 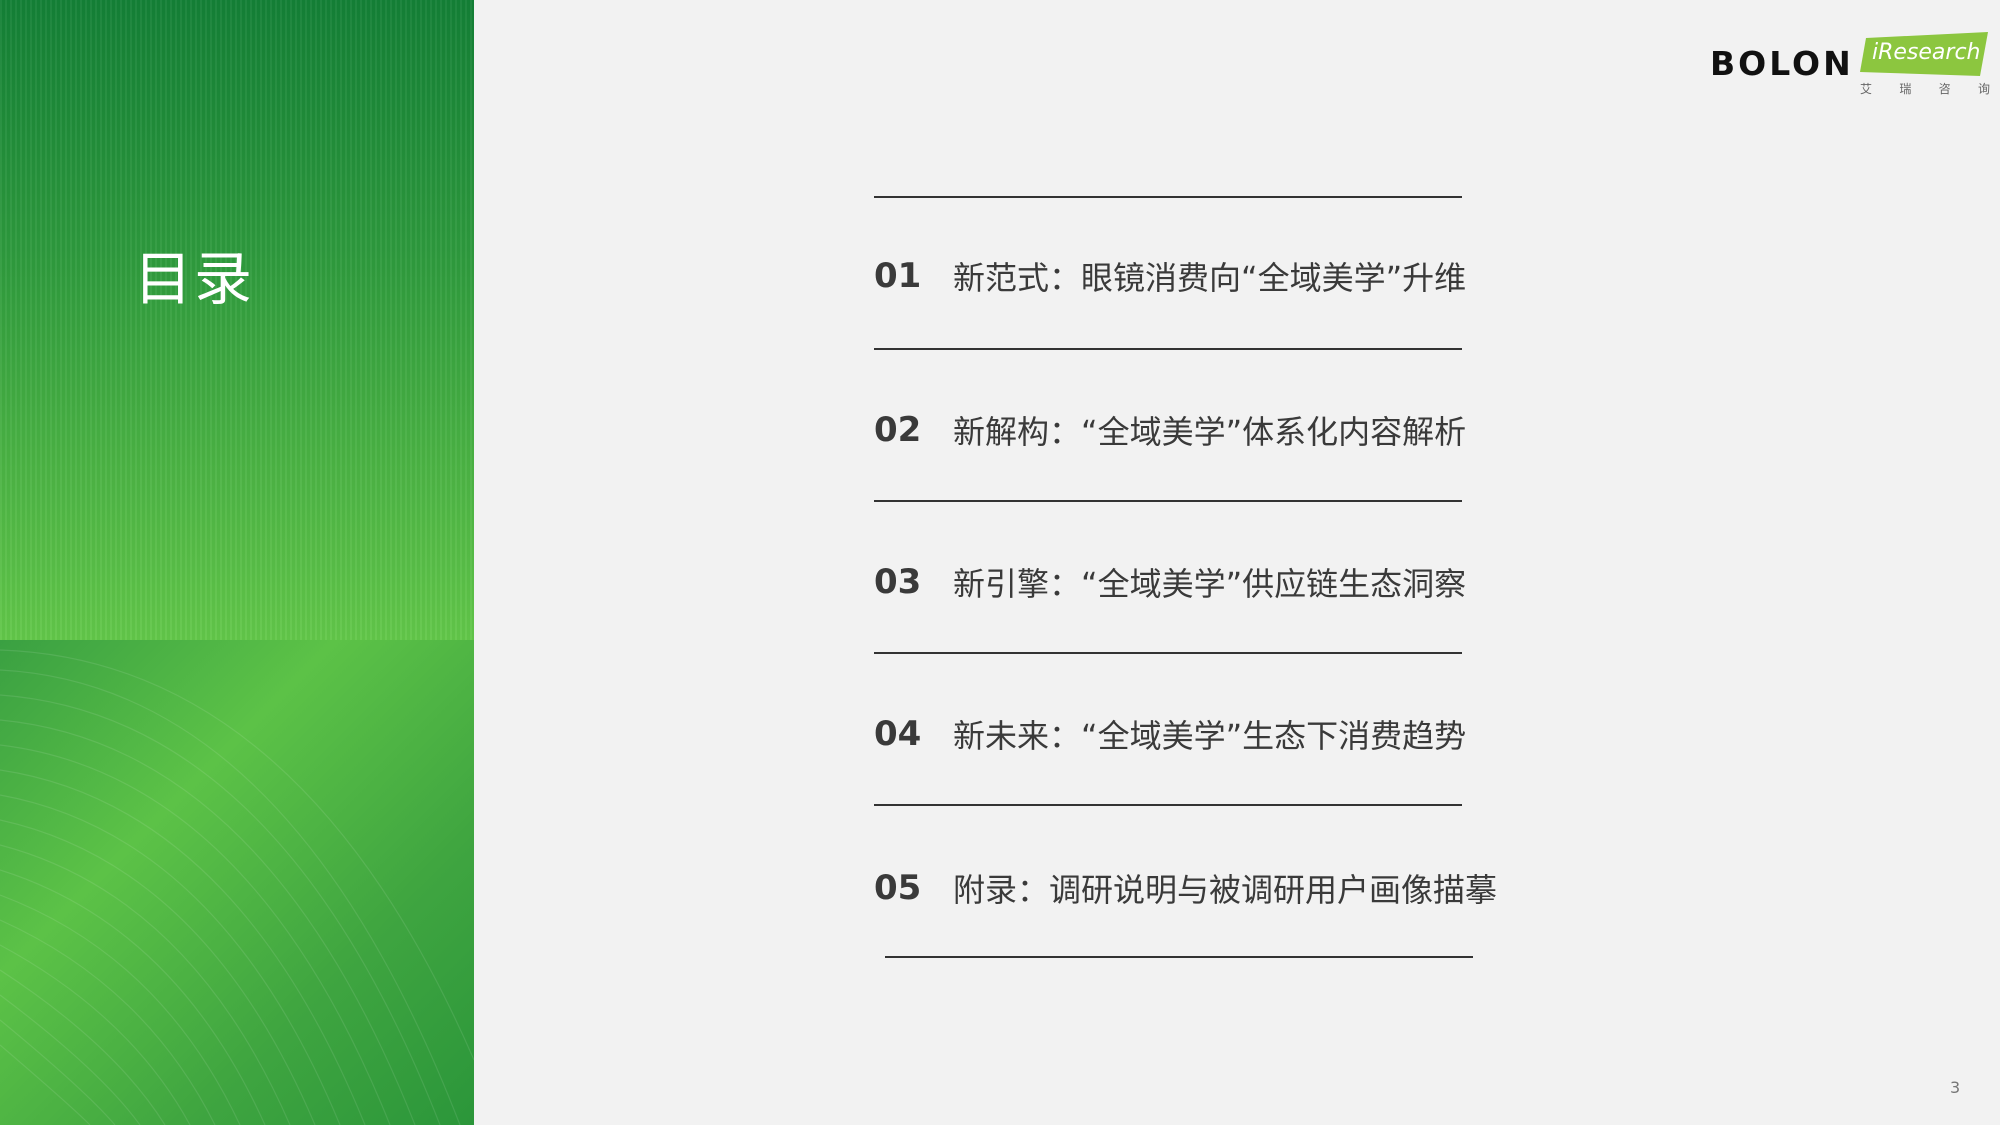 I want to click on toc-item-01: 01 新范式：眼镜消费向“全域美学”升维, so click(x=1170, y=276).